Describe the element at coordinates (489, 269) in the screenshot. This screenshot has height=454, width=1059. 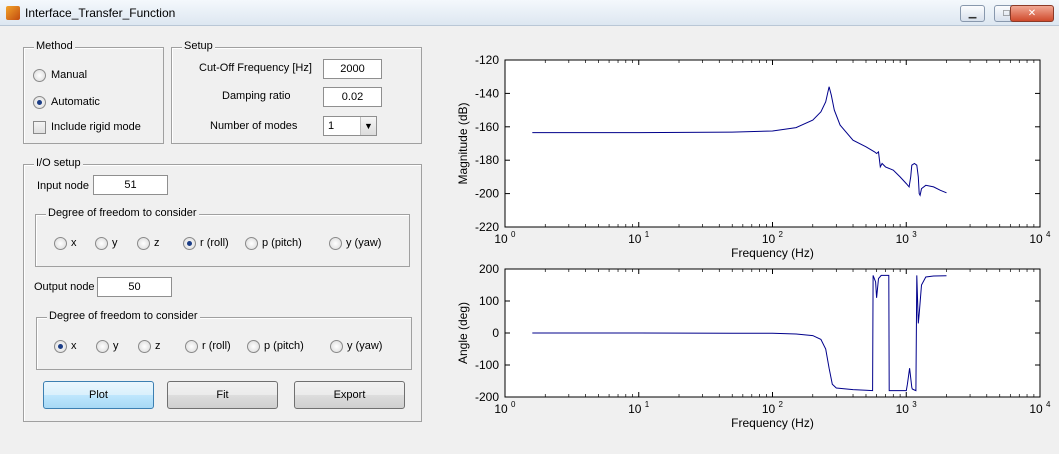
I see `phase-y-tick-label: 200` at that location.